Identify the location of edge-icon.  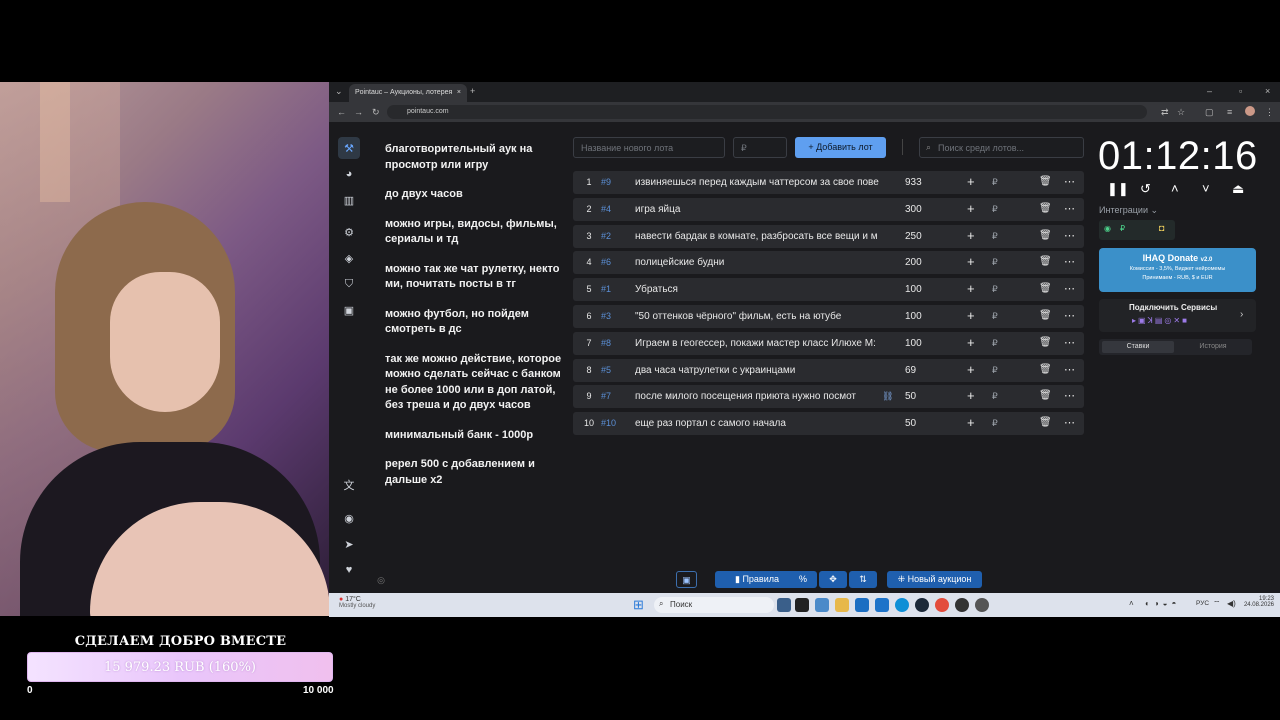
(902, 605).